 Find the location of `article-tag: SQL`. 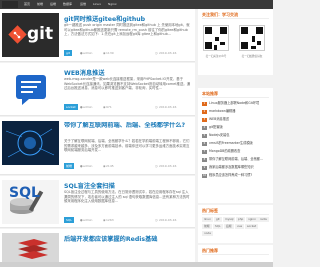

article-tag: SQL is located at coordinates (69, 220).